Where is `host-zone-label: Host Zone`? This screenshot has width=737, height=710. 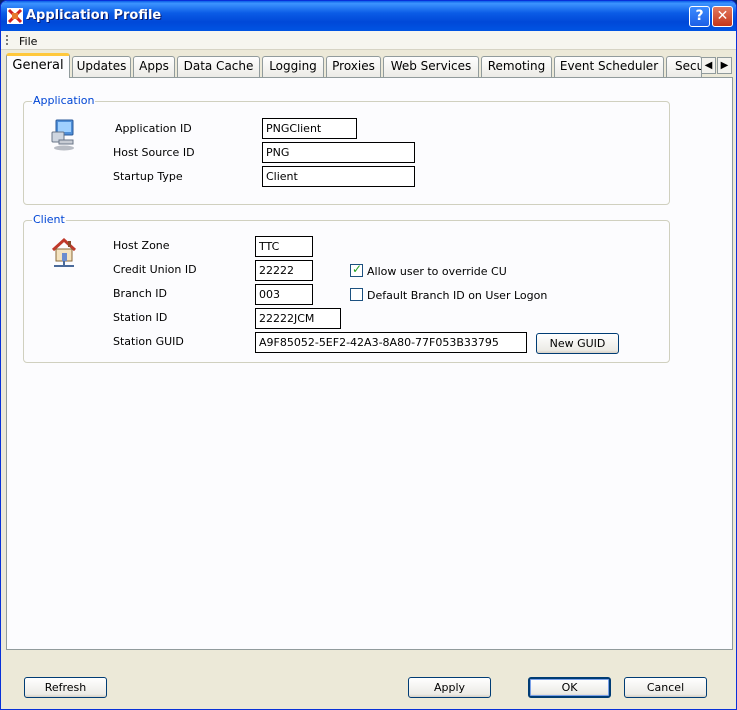
host-zone-label: Host Zone is located at coordinates (141, 245).